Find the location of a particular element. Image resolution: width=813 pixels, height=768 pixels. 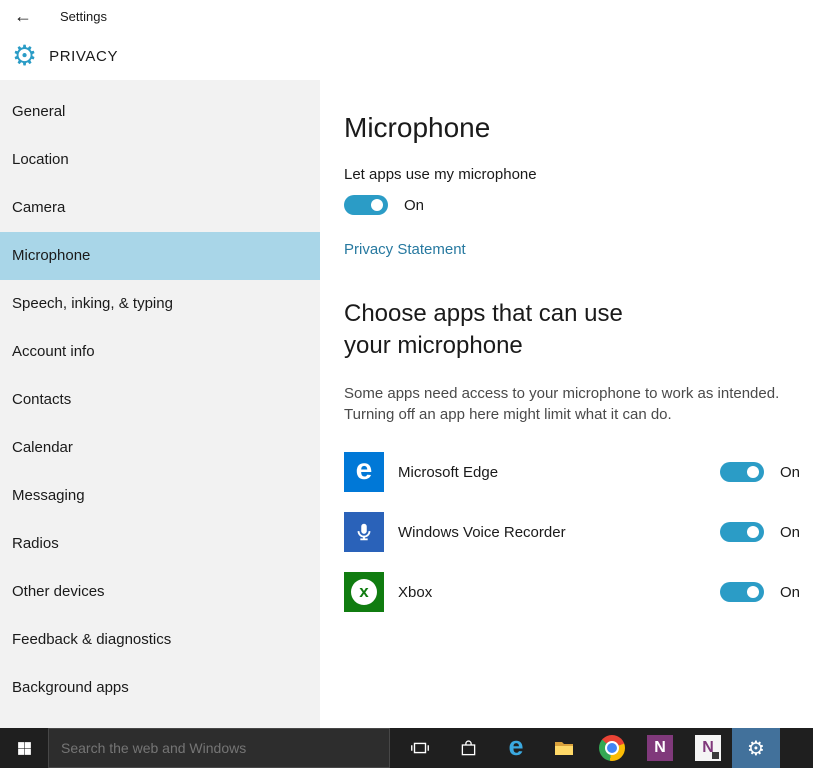

taskbar: e N N ⚙ is located at coordinates (406, 748).